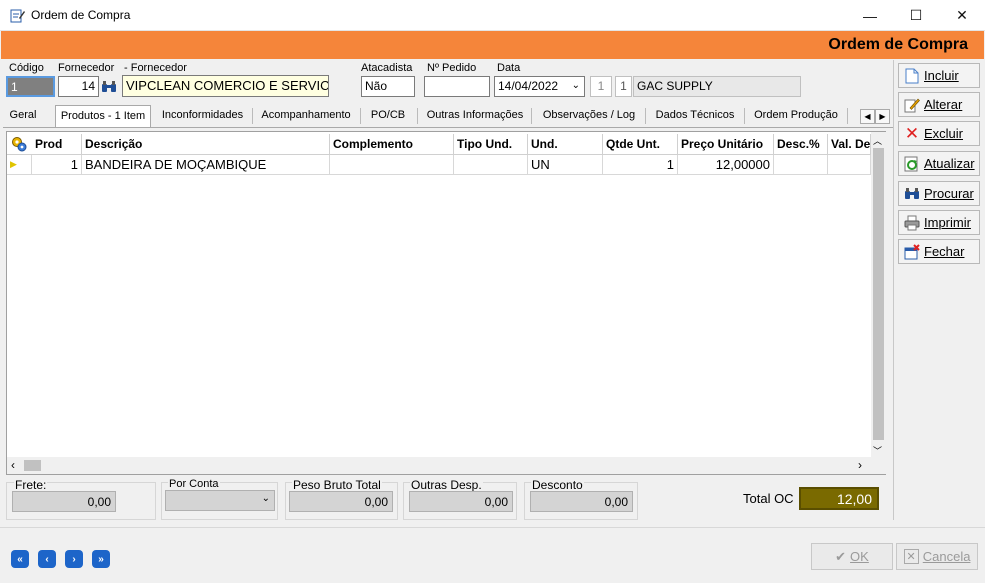  What do you see at coordinates (601, 86) in the screenshot?
I see `small-field-1: 1` at bounding box center [601, 86].